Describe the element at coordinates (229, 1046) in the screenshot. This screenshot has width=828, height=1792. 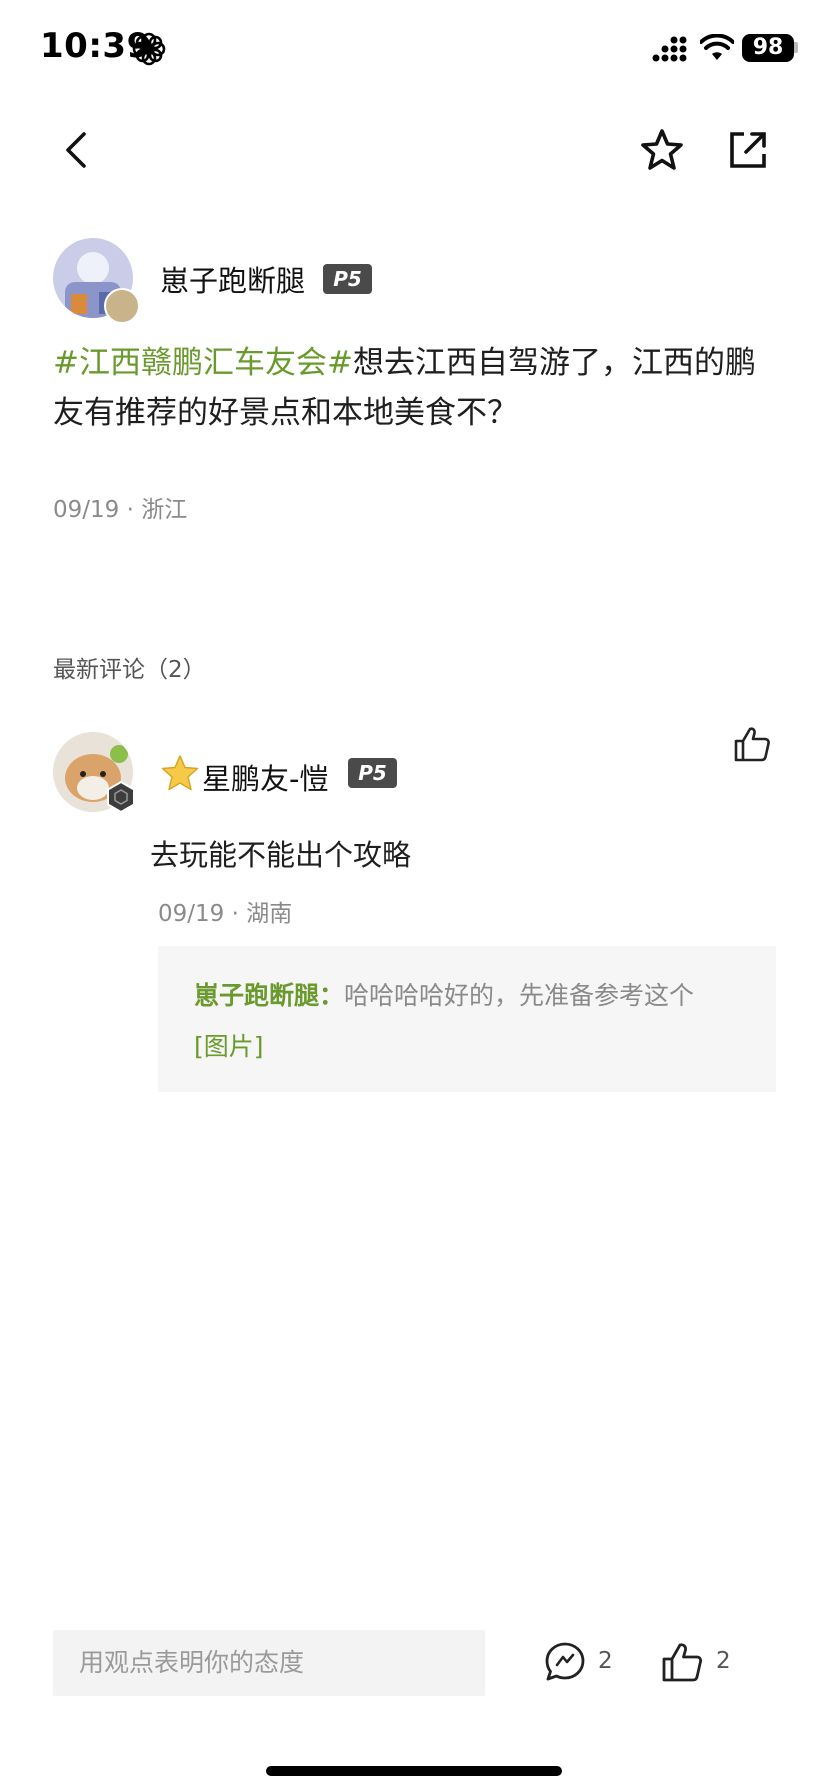
I see `reply-image-link: [图片]` at that location.